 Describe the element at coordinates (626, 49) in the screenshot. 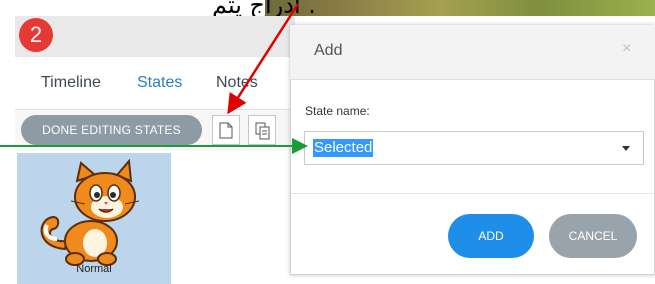

I see `close-icon: ×` at that location.